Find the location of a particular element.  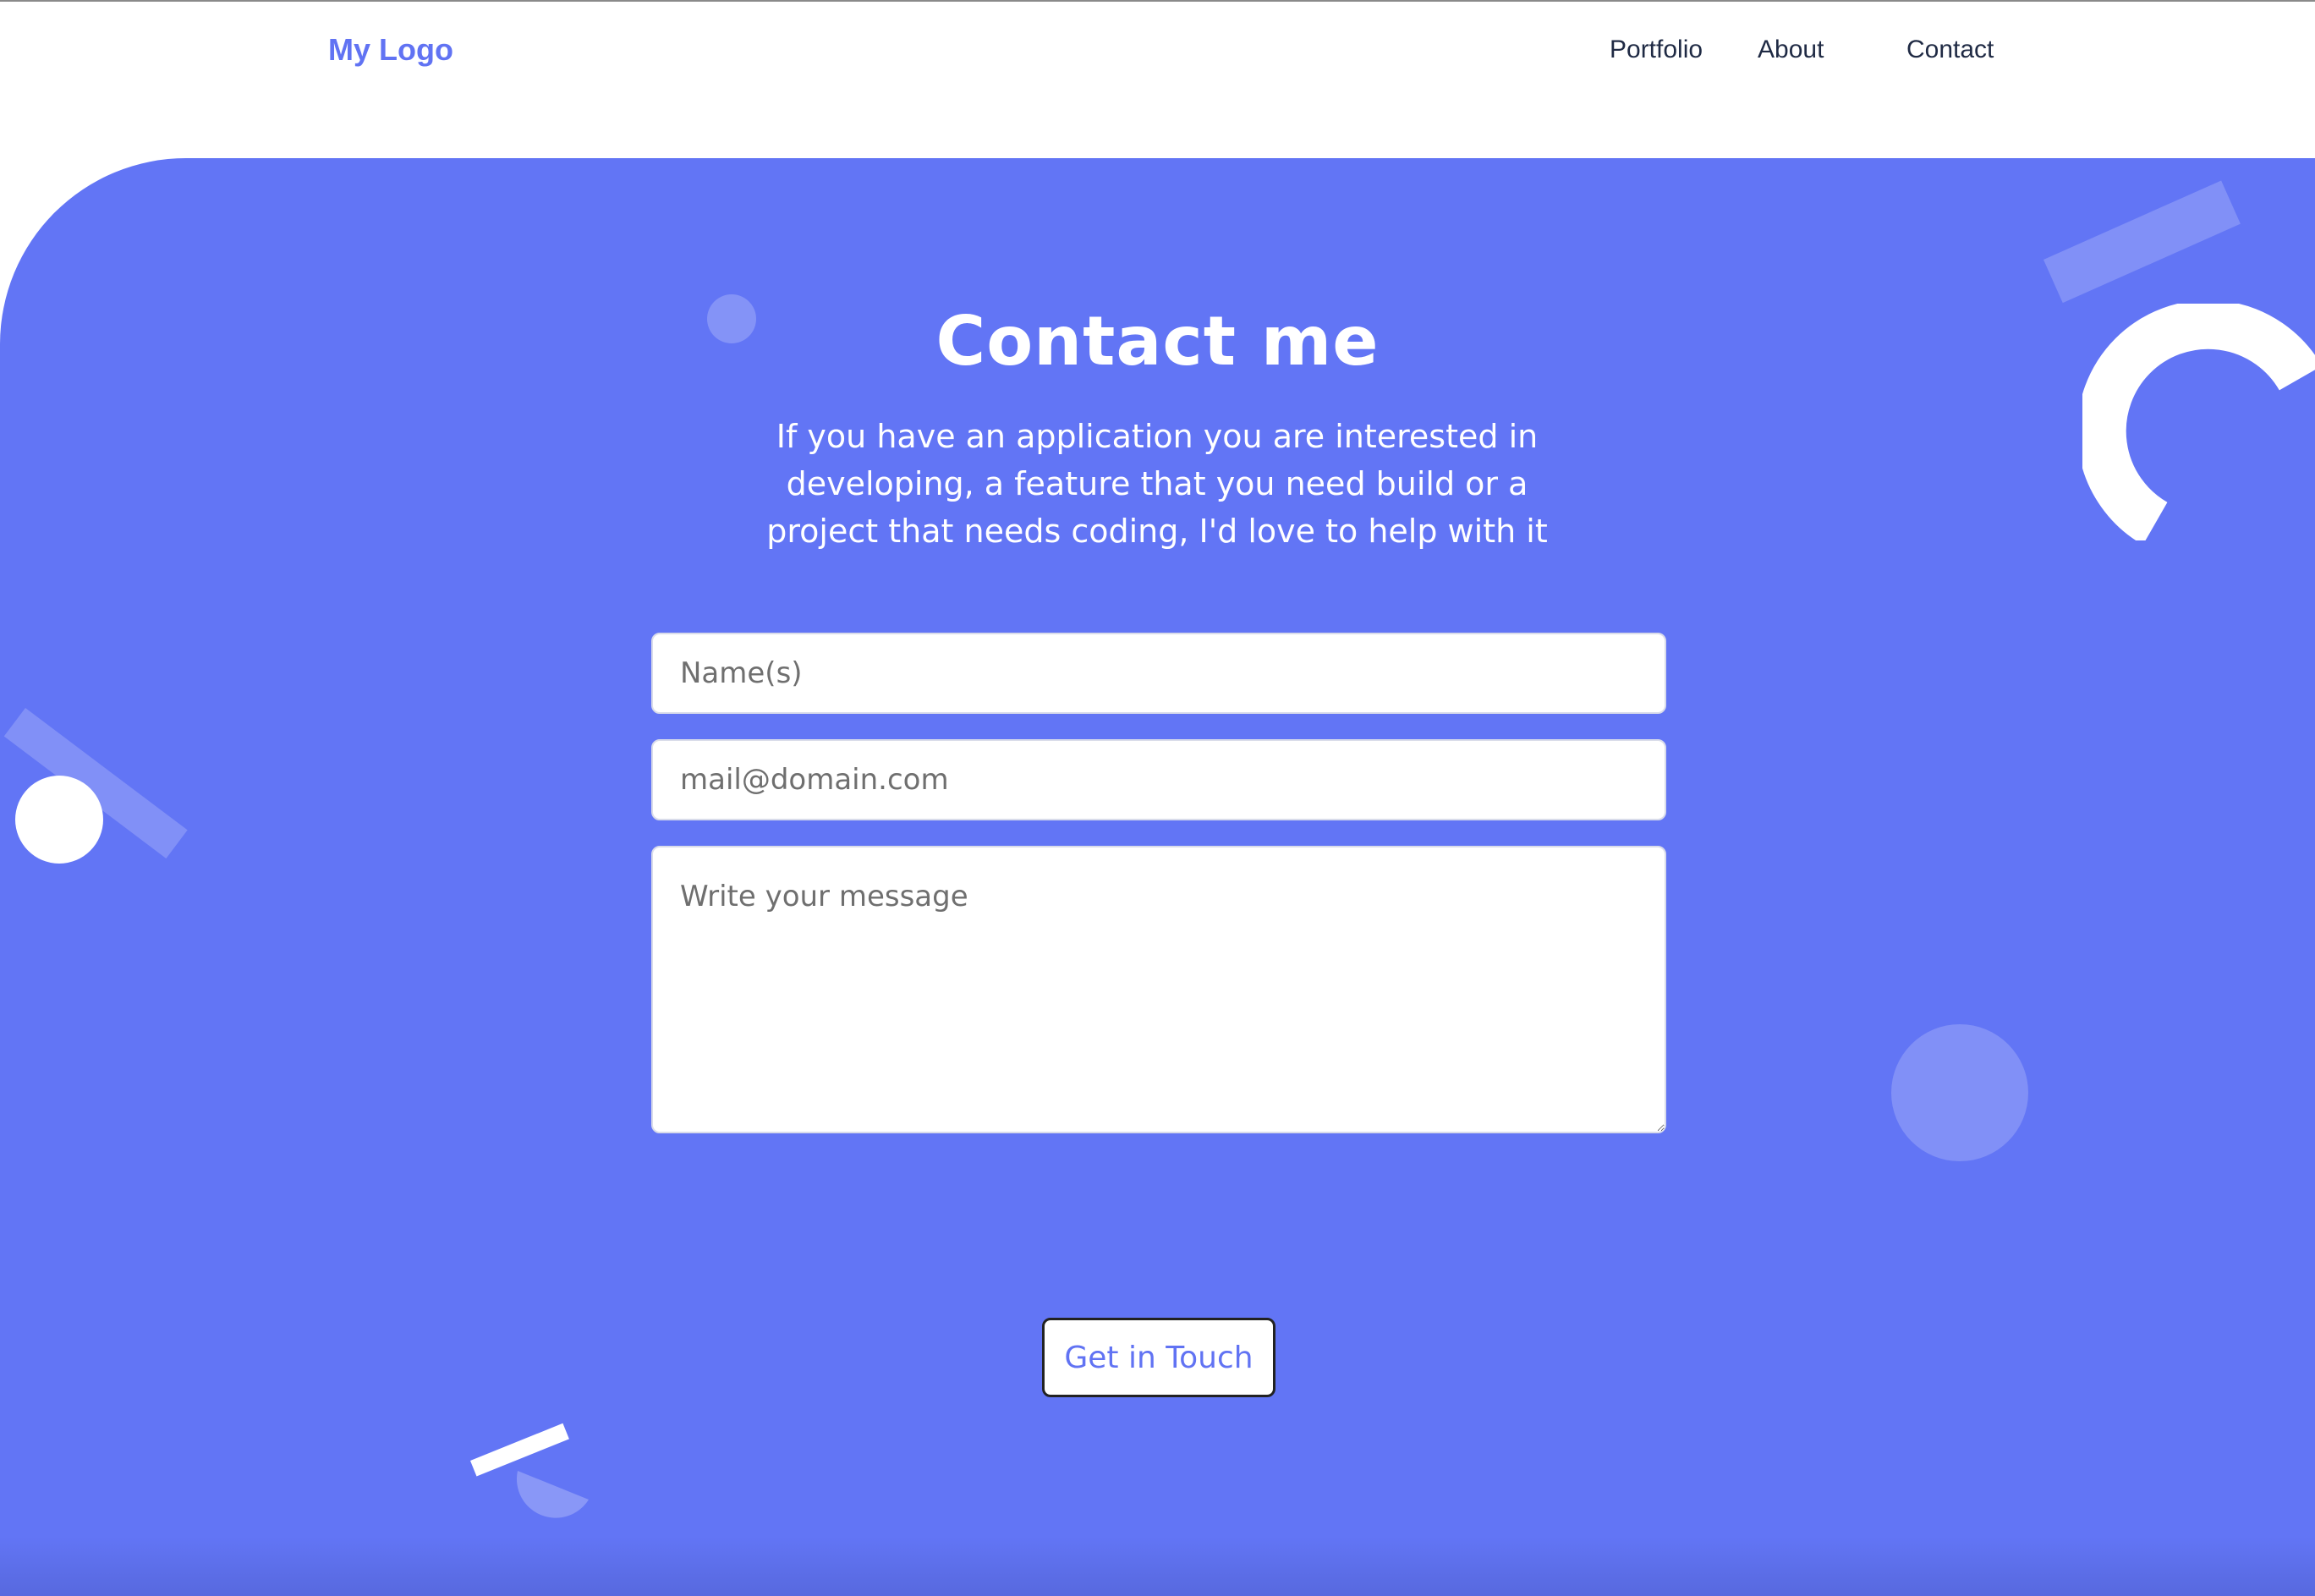

nav-link-contact: Contact is located at coordinates (1950, 50).